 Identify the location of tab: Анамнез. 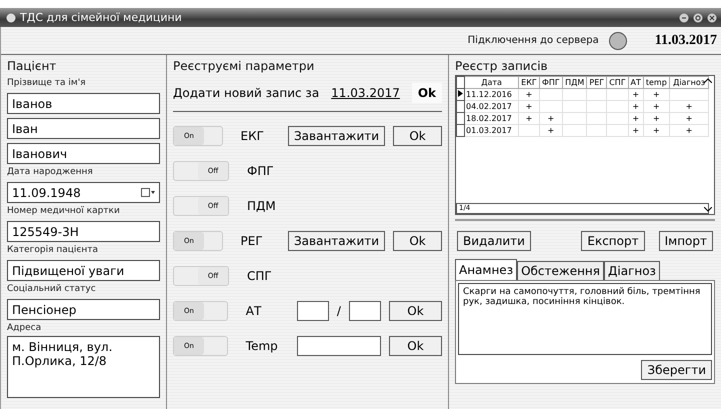
(486, 269).